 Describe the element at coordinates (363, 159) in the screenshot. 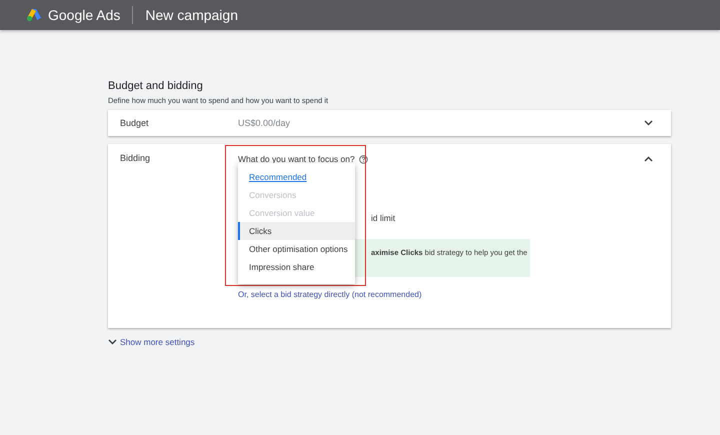

I see `help-icon` at that location.